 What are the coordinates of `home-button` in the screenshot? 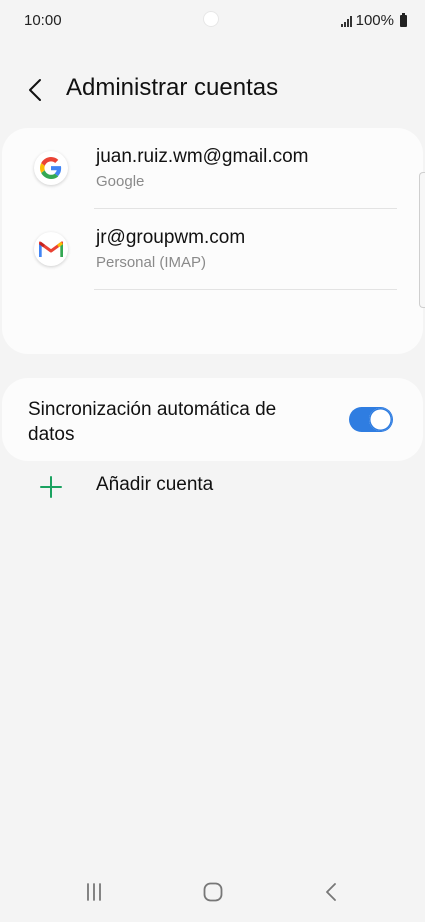 It's located at (213, 892).